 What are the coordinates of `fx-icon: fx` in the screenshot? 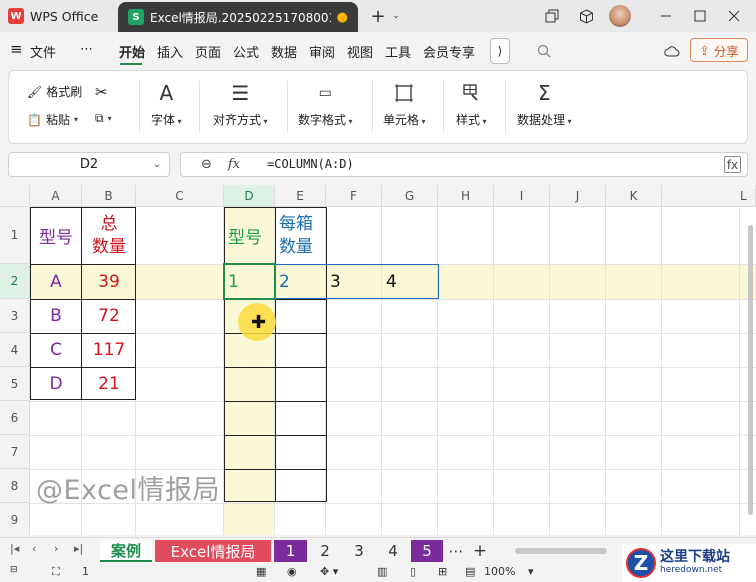 It's located at (234, 164).